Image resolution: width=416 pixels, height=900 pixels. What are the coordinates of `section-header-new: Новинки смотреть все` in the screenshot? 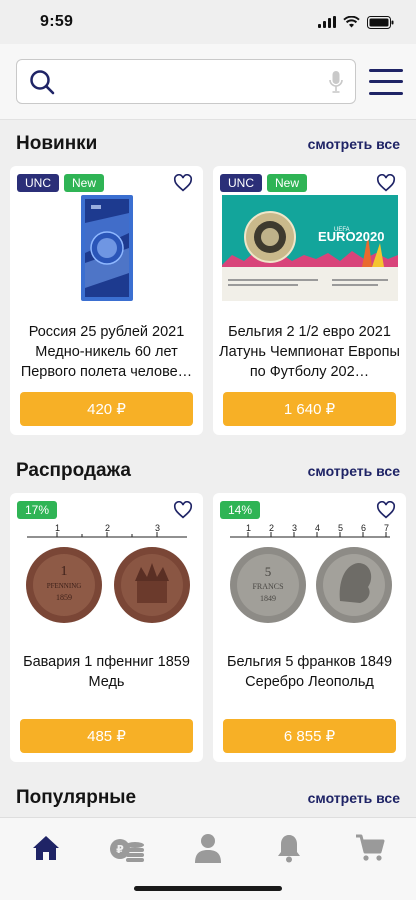 It's located at (208, 144).